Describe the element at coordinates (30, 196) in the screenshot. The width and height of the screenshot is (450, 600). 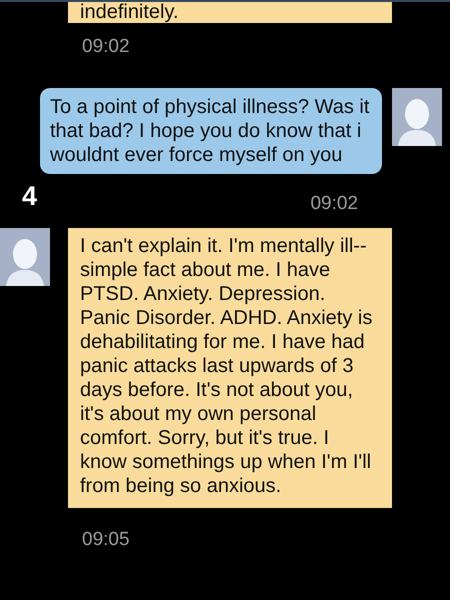
I see `number-label: 4` at that location.